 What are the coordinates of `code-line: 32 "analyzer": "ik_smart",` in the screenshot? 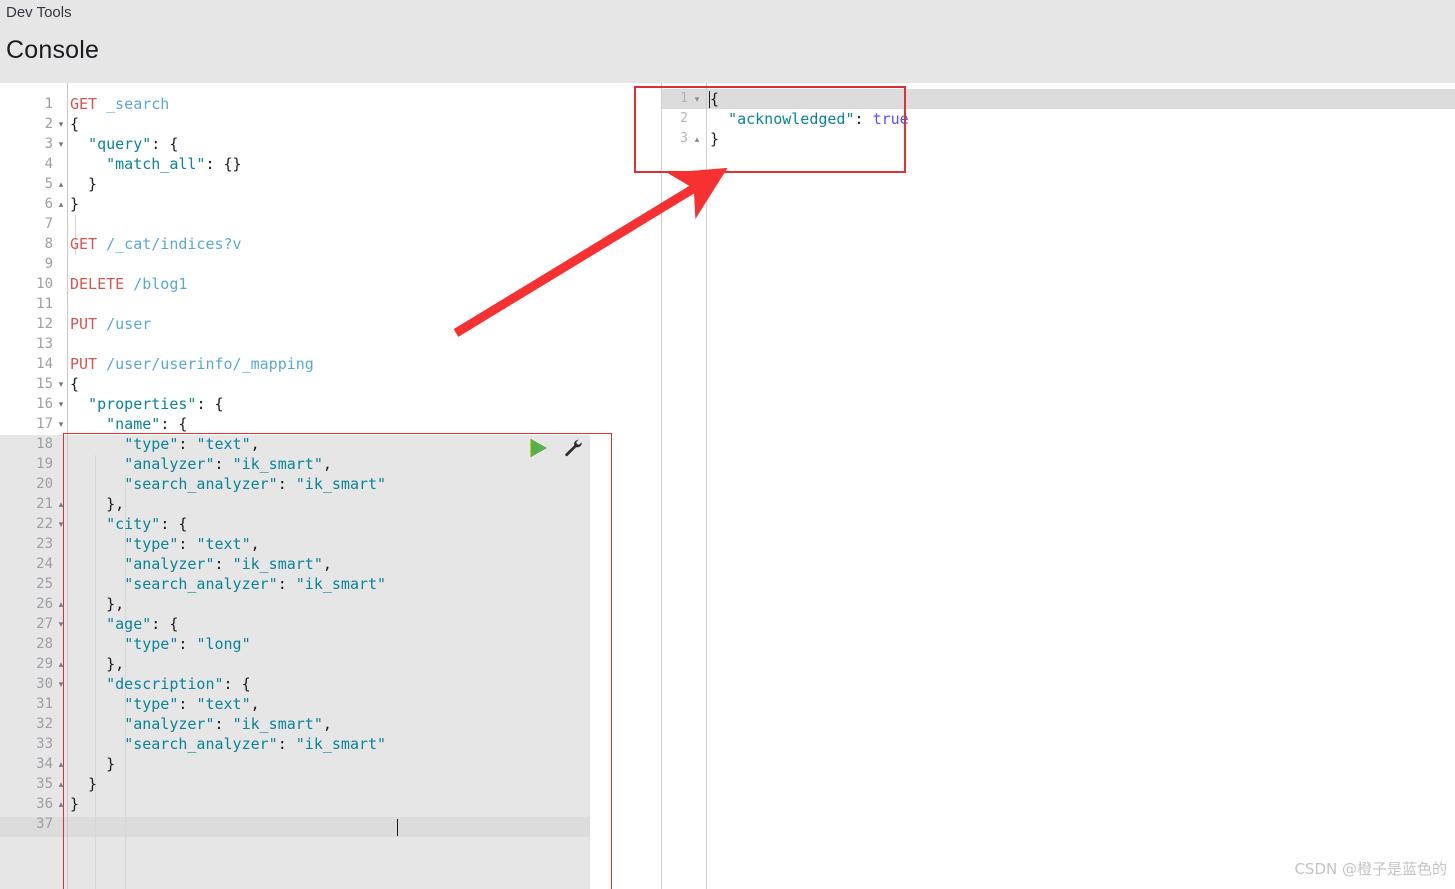 It's located at (306, 724).